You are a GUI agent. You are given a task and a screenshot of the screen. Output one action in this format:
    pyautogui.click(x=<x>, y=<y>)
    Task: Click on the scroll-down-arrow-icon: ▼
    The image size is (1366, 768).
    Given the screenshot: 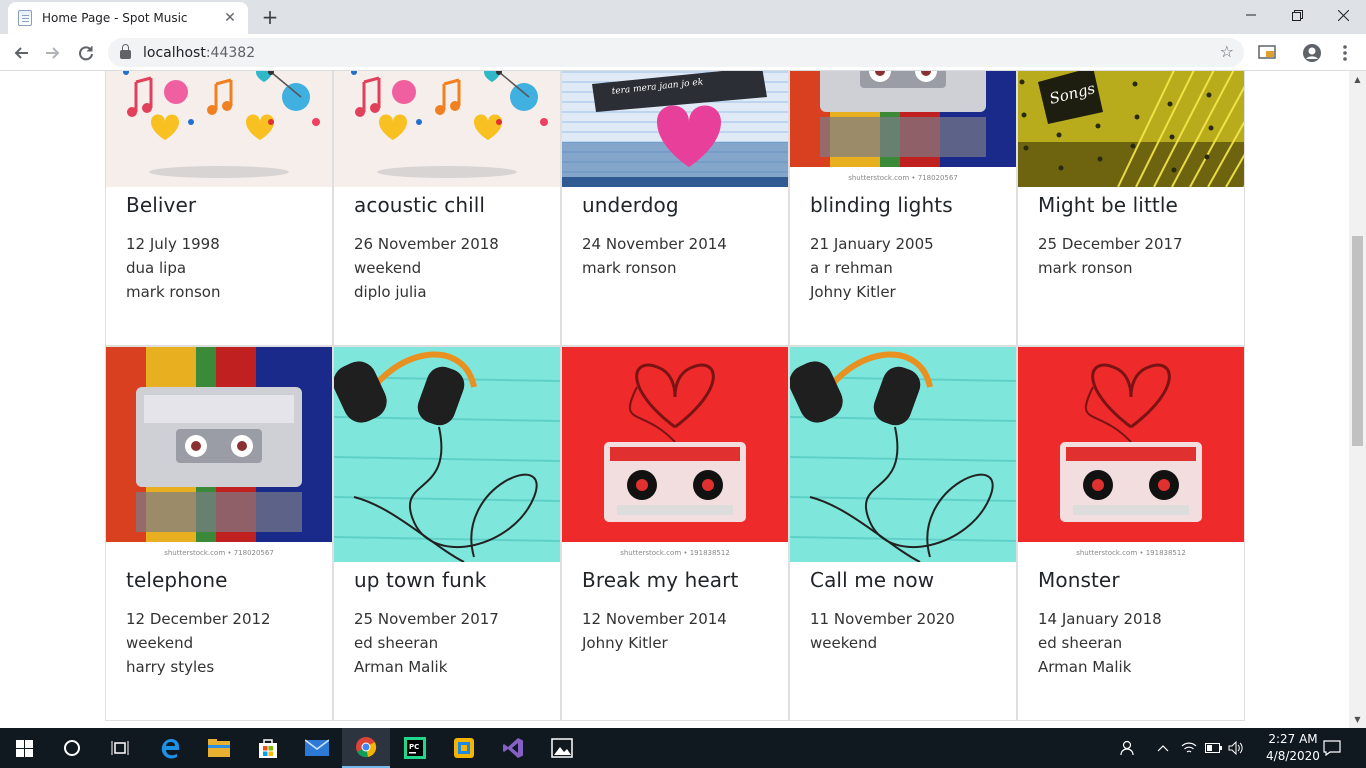 What is the action you would take?
    pyautogui.click(x=1357, y=719)
    